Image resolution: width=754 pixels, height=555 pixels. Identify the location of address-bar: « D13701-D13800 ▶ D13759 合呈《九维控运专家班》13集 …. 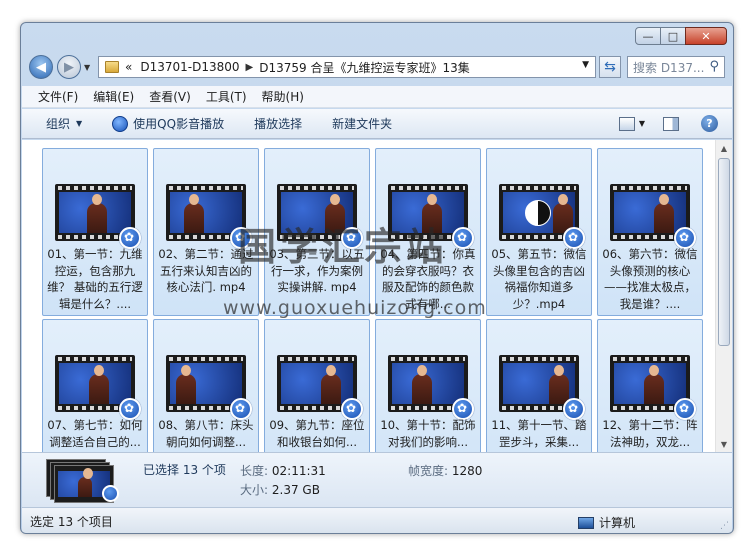
(347, 67).